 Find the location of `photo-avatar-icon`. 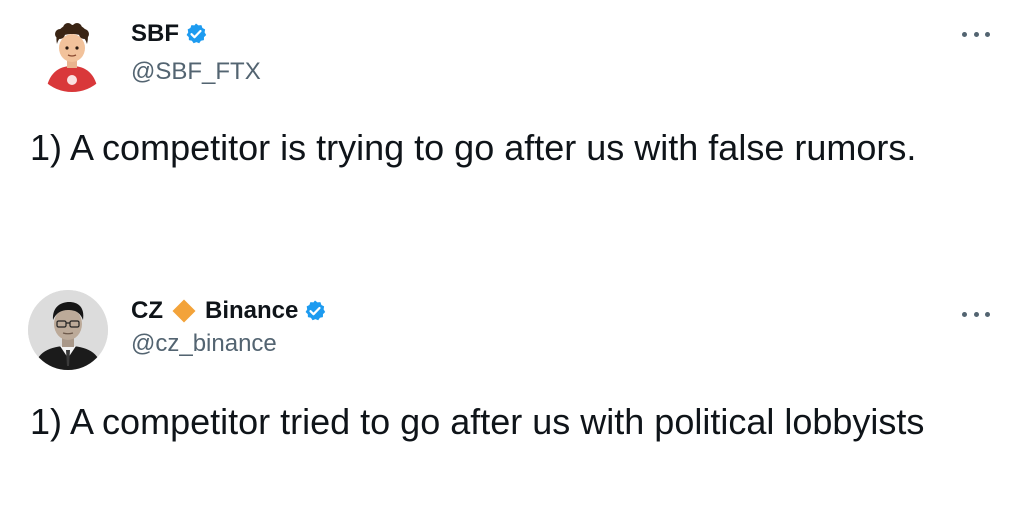

photo-avatar-icon is located at coordinates (68, 330).